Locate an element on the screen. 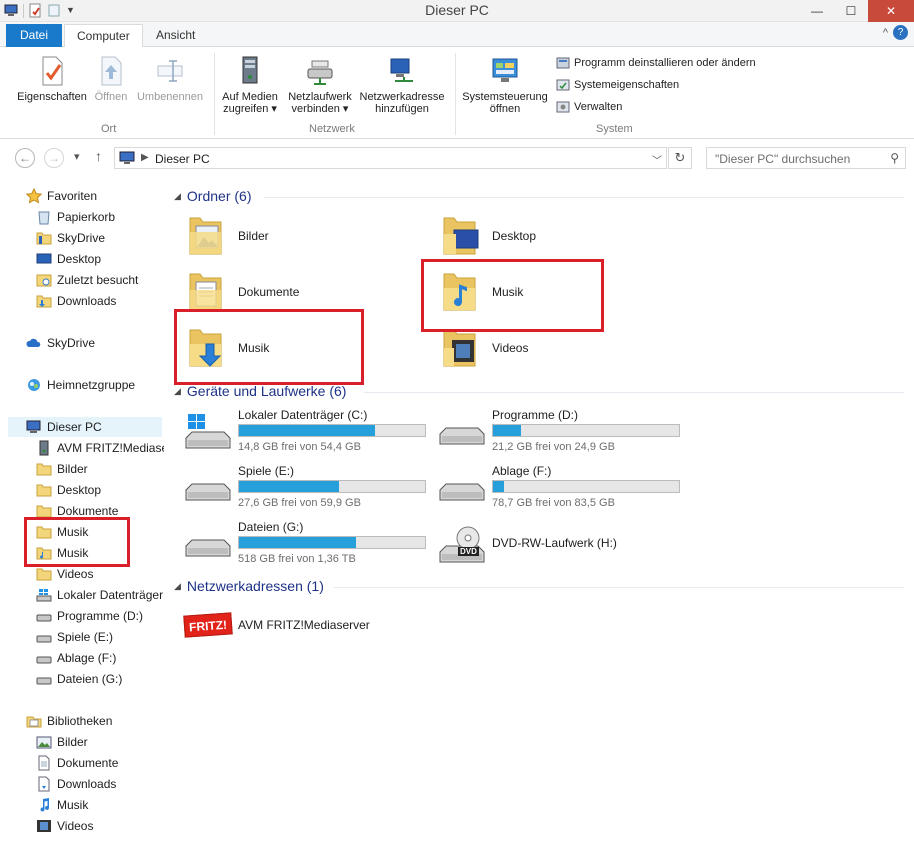 This screenshot has width=914, height=849. nav-desktop-fav: Desktop is located at coordinates (68, 259).